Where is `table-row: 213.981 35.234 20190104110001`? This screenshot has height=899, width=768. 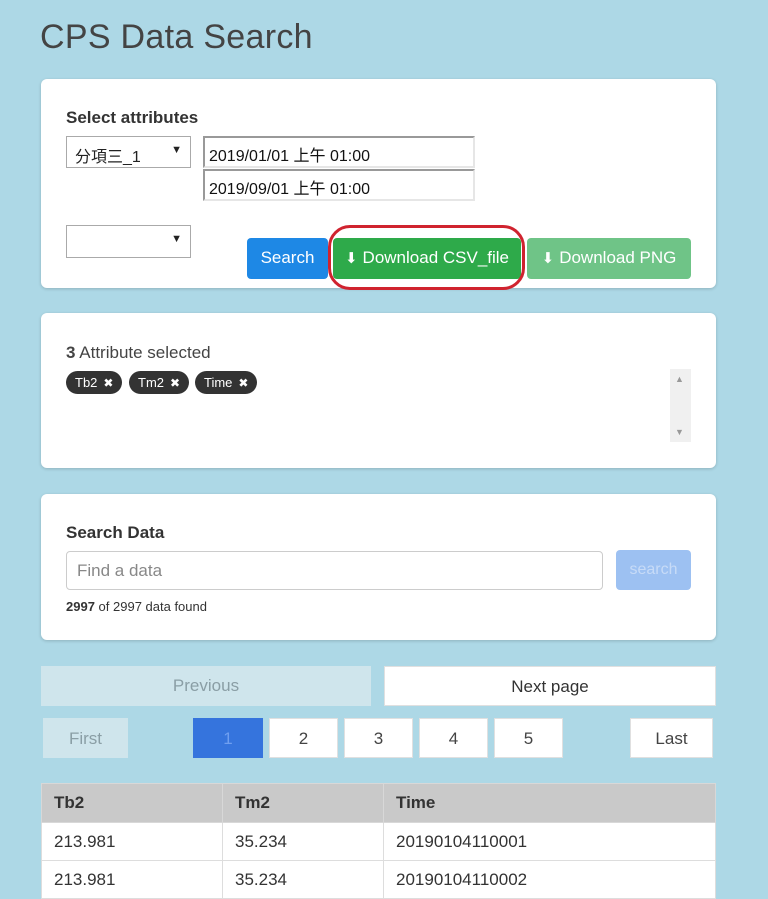 table-row: 213.981 35.234 20190104110001 is located at coordinates (378, 841).